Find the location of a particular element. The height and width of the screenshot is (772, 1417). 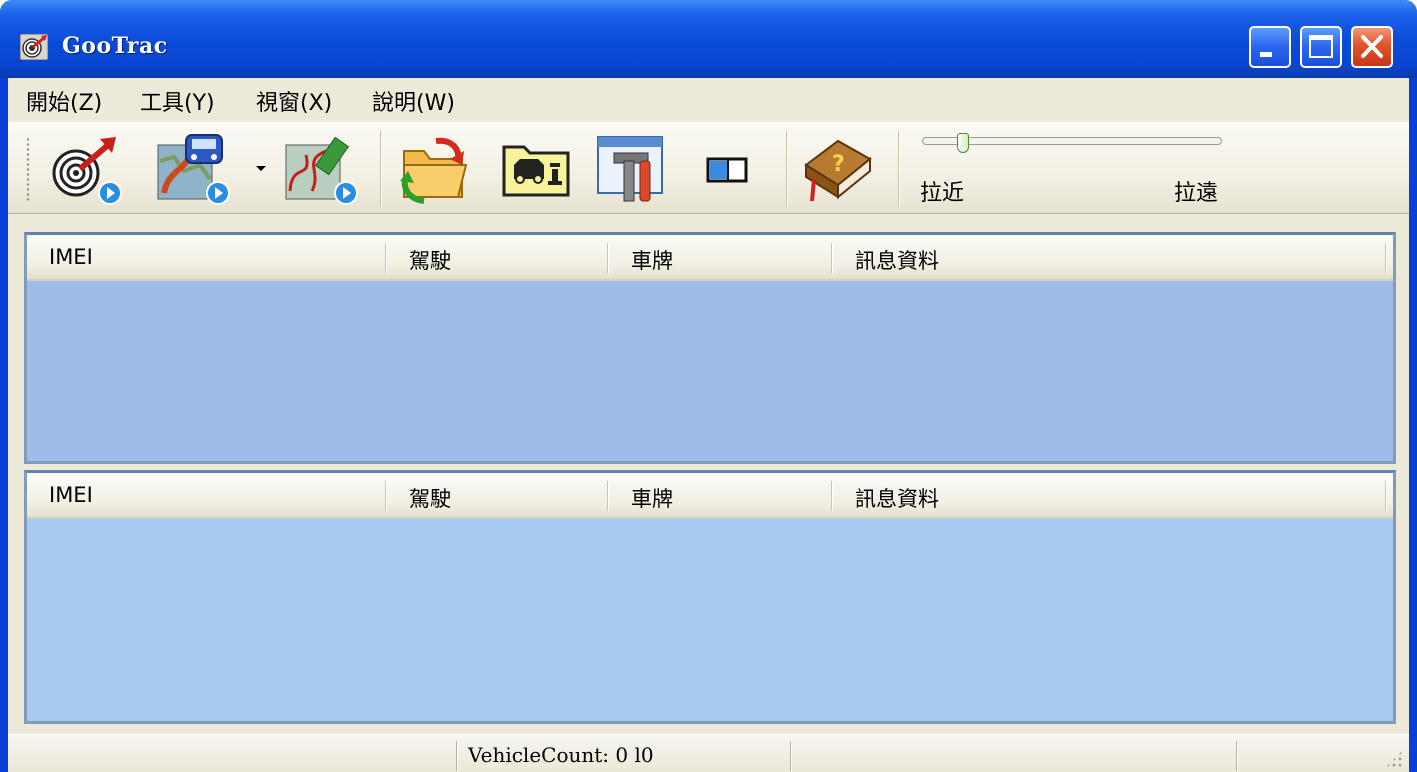

help-book-icon: ? is located at coordinates (838, 170).